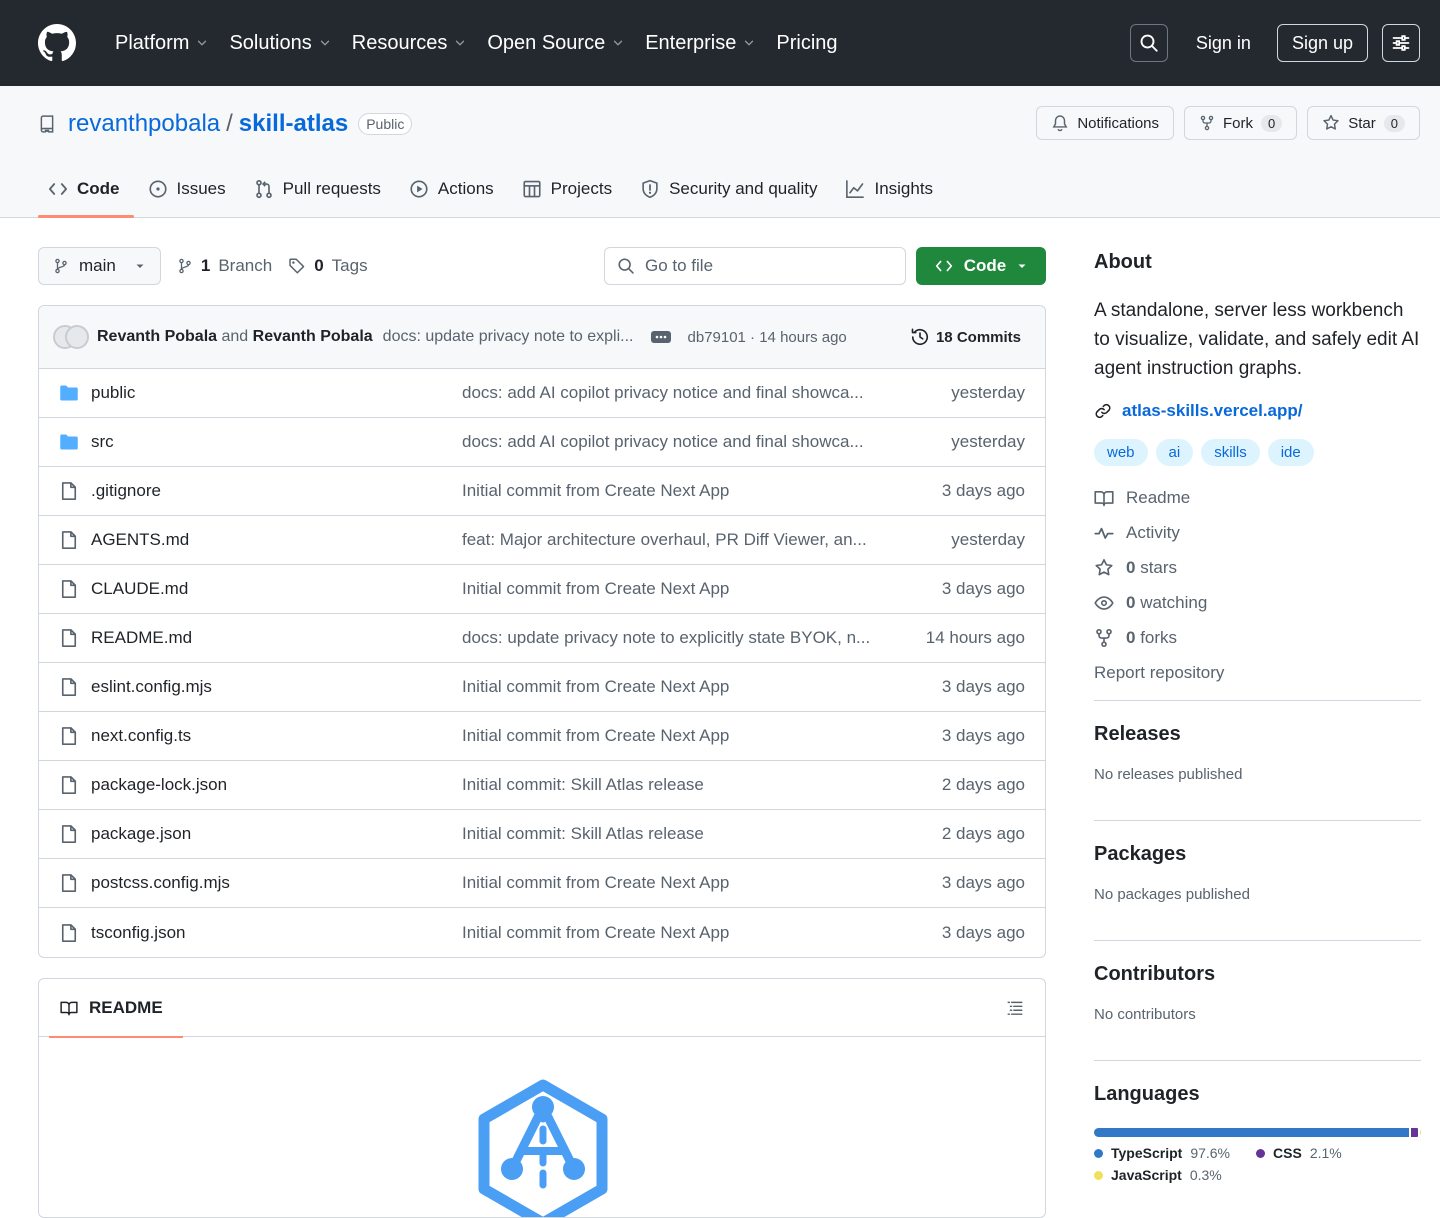  I want to click on nav-resources: Resources, so click(410, 43).